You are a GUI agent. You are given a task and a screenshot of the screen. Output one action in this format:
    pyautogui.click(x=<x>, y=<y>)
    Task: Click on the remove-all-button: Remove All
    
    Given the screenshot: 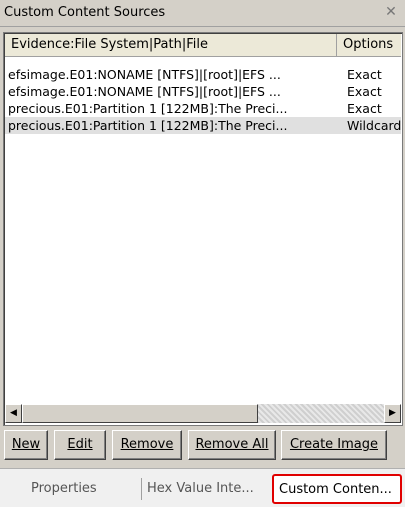 What is the action you would take?
    pyautogui.click(x=232, y=445)
    